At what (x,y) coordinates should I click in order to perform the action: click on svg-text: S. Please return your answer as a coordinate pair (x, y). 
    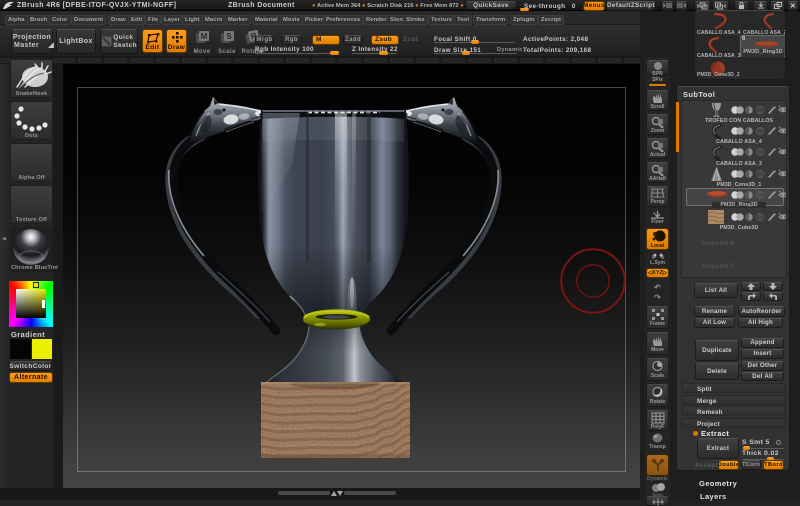
    Looking at the image, I should click on (229, 36).